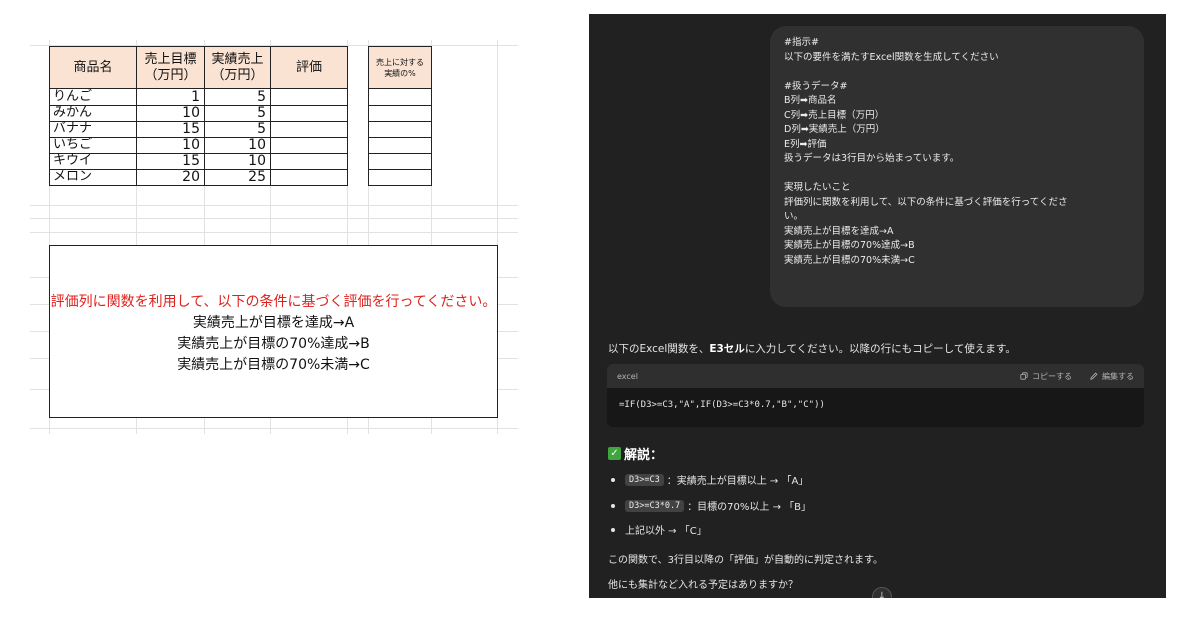 This screenshot has height=630, width=1200. I want to click on header-actual-sales-line1: 実績売上, so click(237, 59).